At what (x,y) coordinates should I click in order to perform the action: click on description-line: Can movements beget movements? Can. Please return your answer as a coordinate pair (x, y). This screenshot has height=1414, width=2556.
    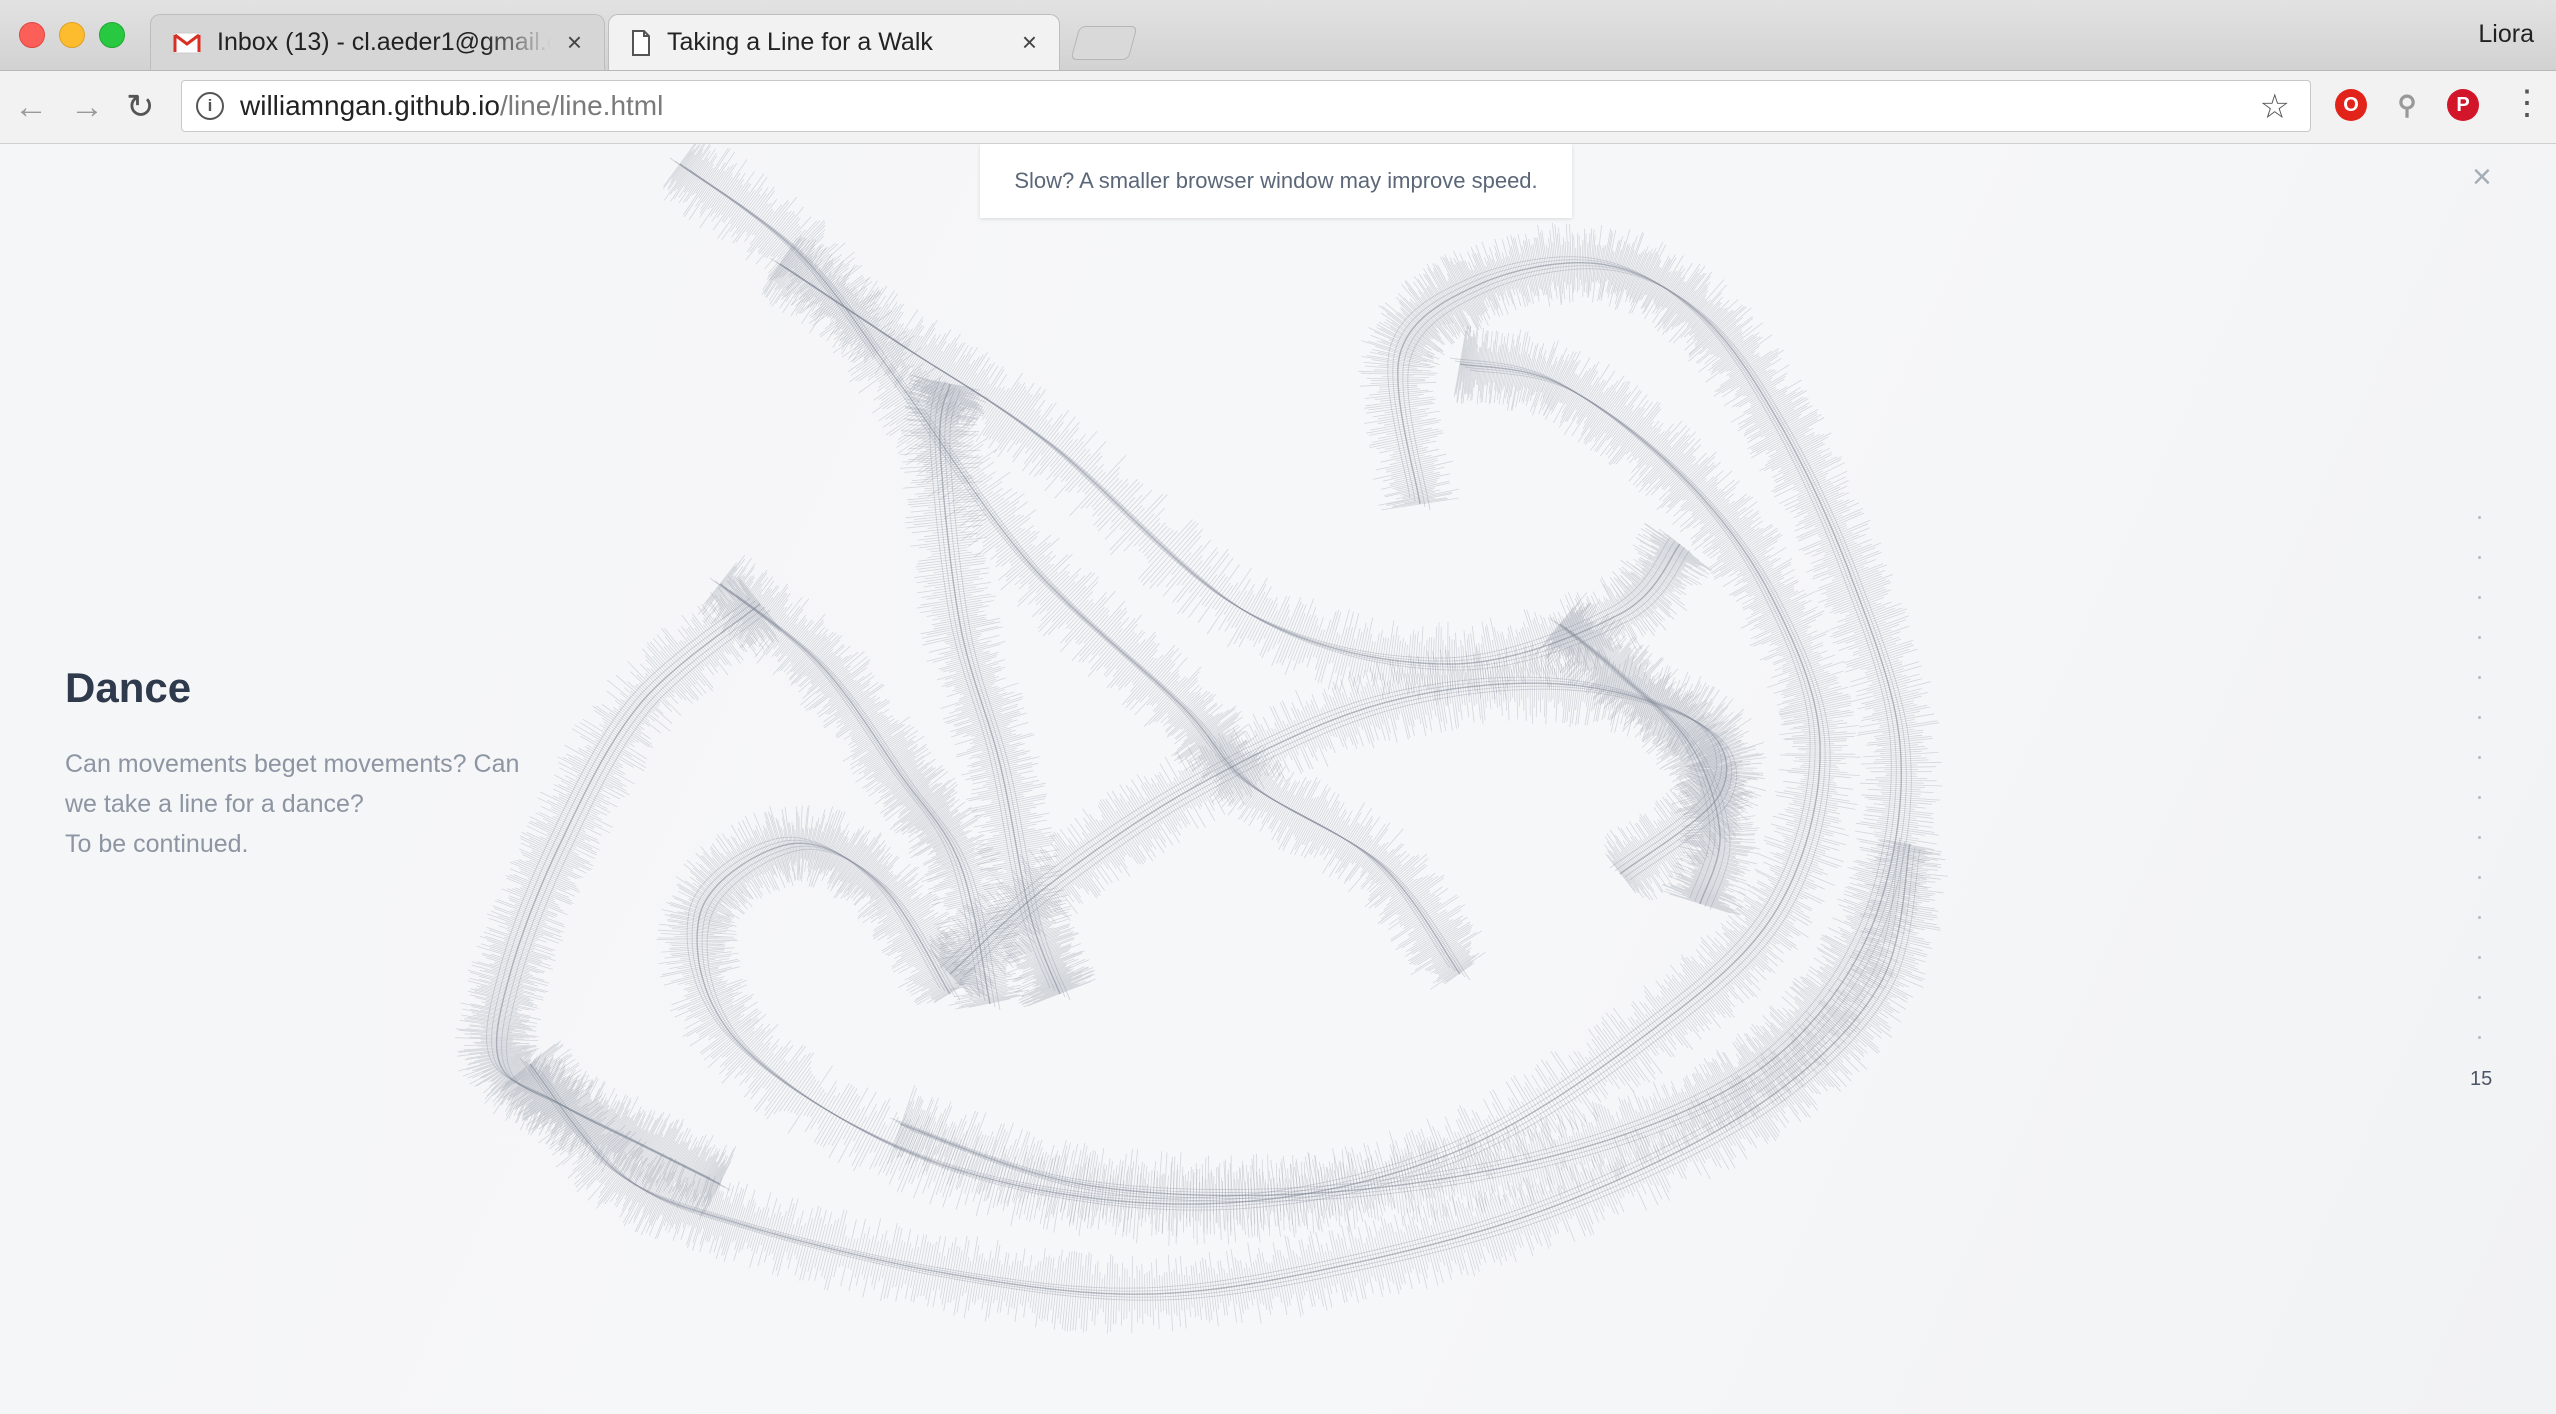
    Looking at the image, I should click on (292, 764).